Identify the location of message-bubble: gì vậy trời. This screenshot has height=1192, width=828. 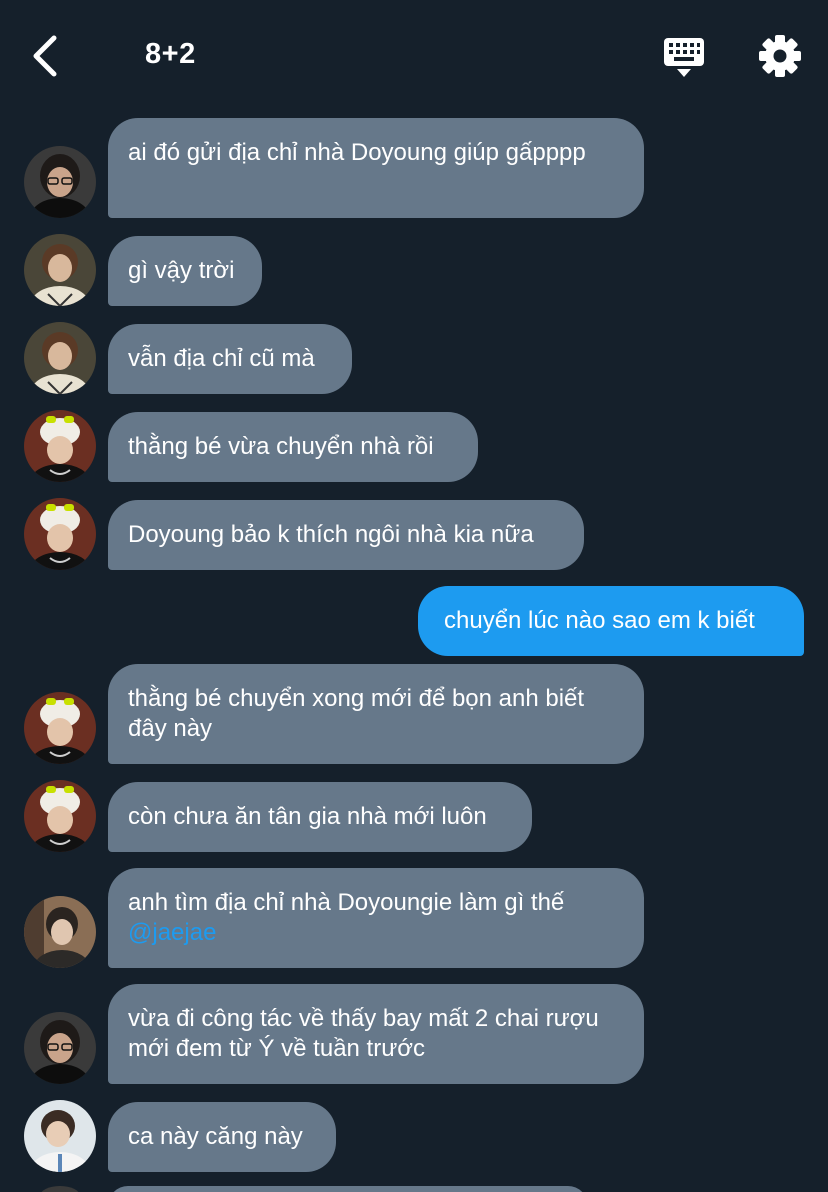
(185, 271).